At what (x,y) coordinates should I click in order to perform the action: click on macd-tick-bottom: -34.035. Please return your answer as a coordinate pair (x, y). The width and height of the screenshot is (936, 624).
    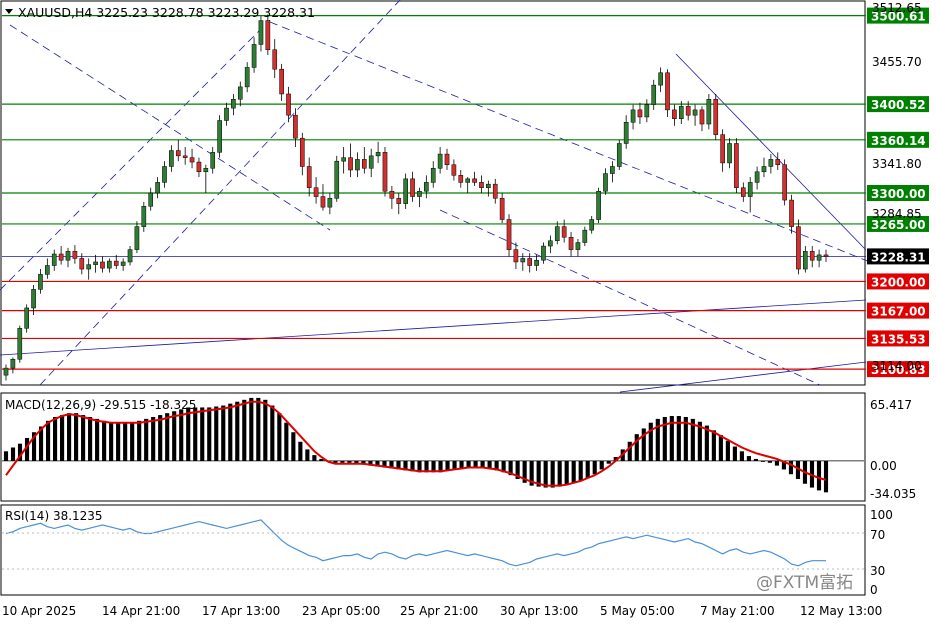
    Looking at the image, I should click on (893, 494).